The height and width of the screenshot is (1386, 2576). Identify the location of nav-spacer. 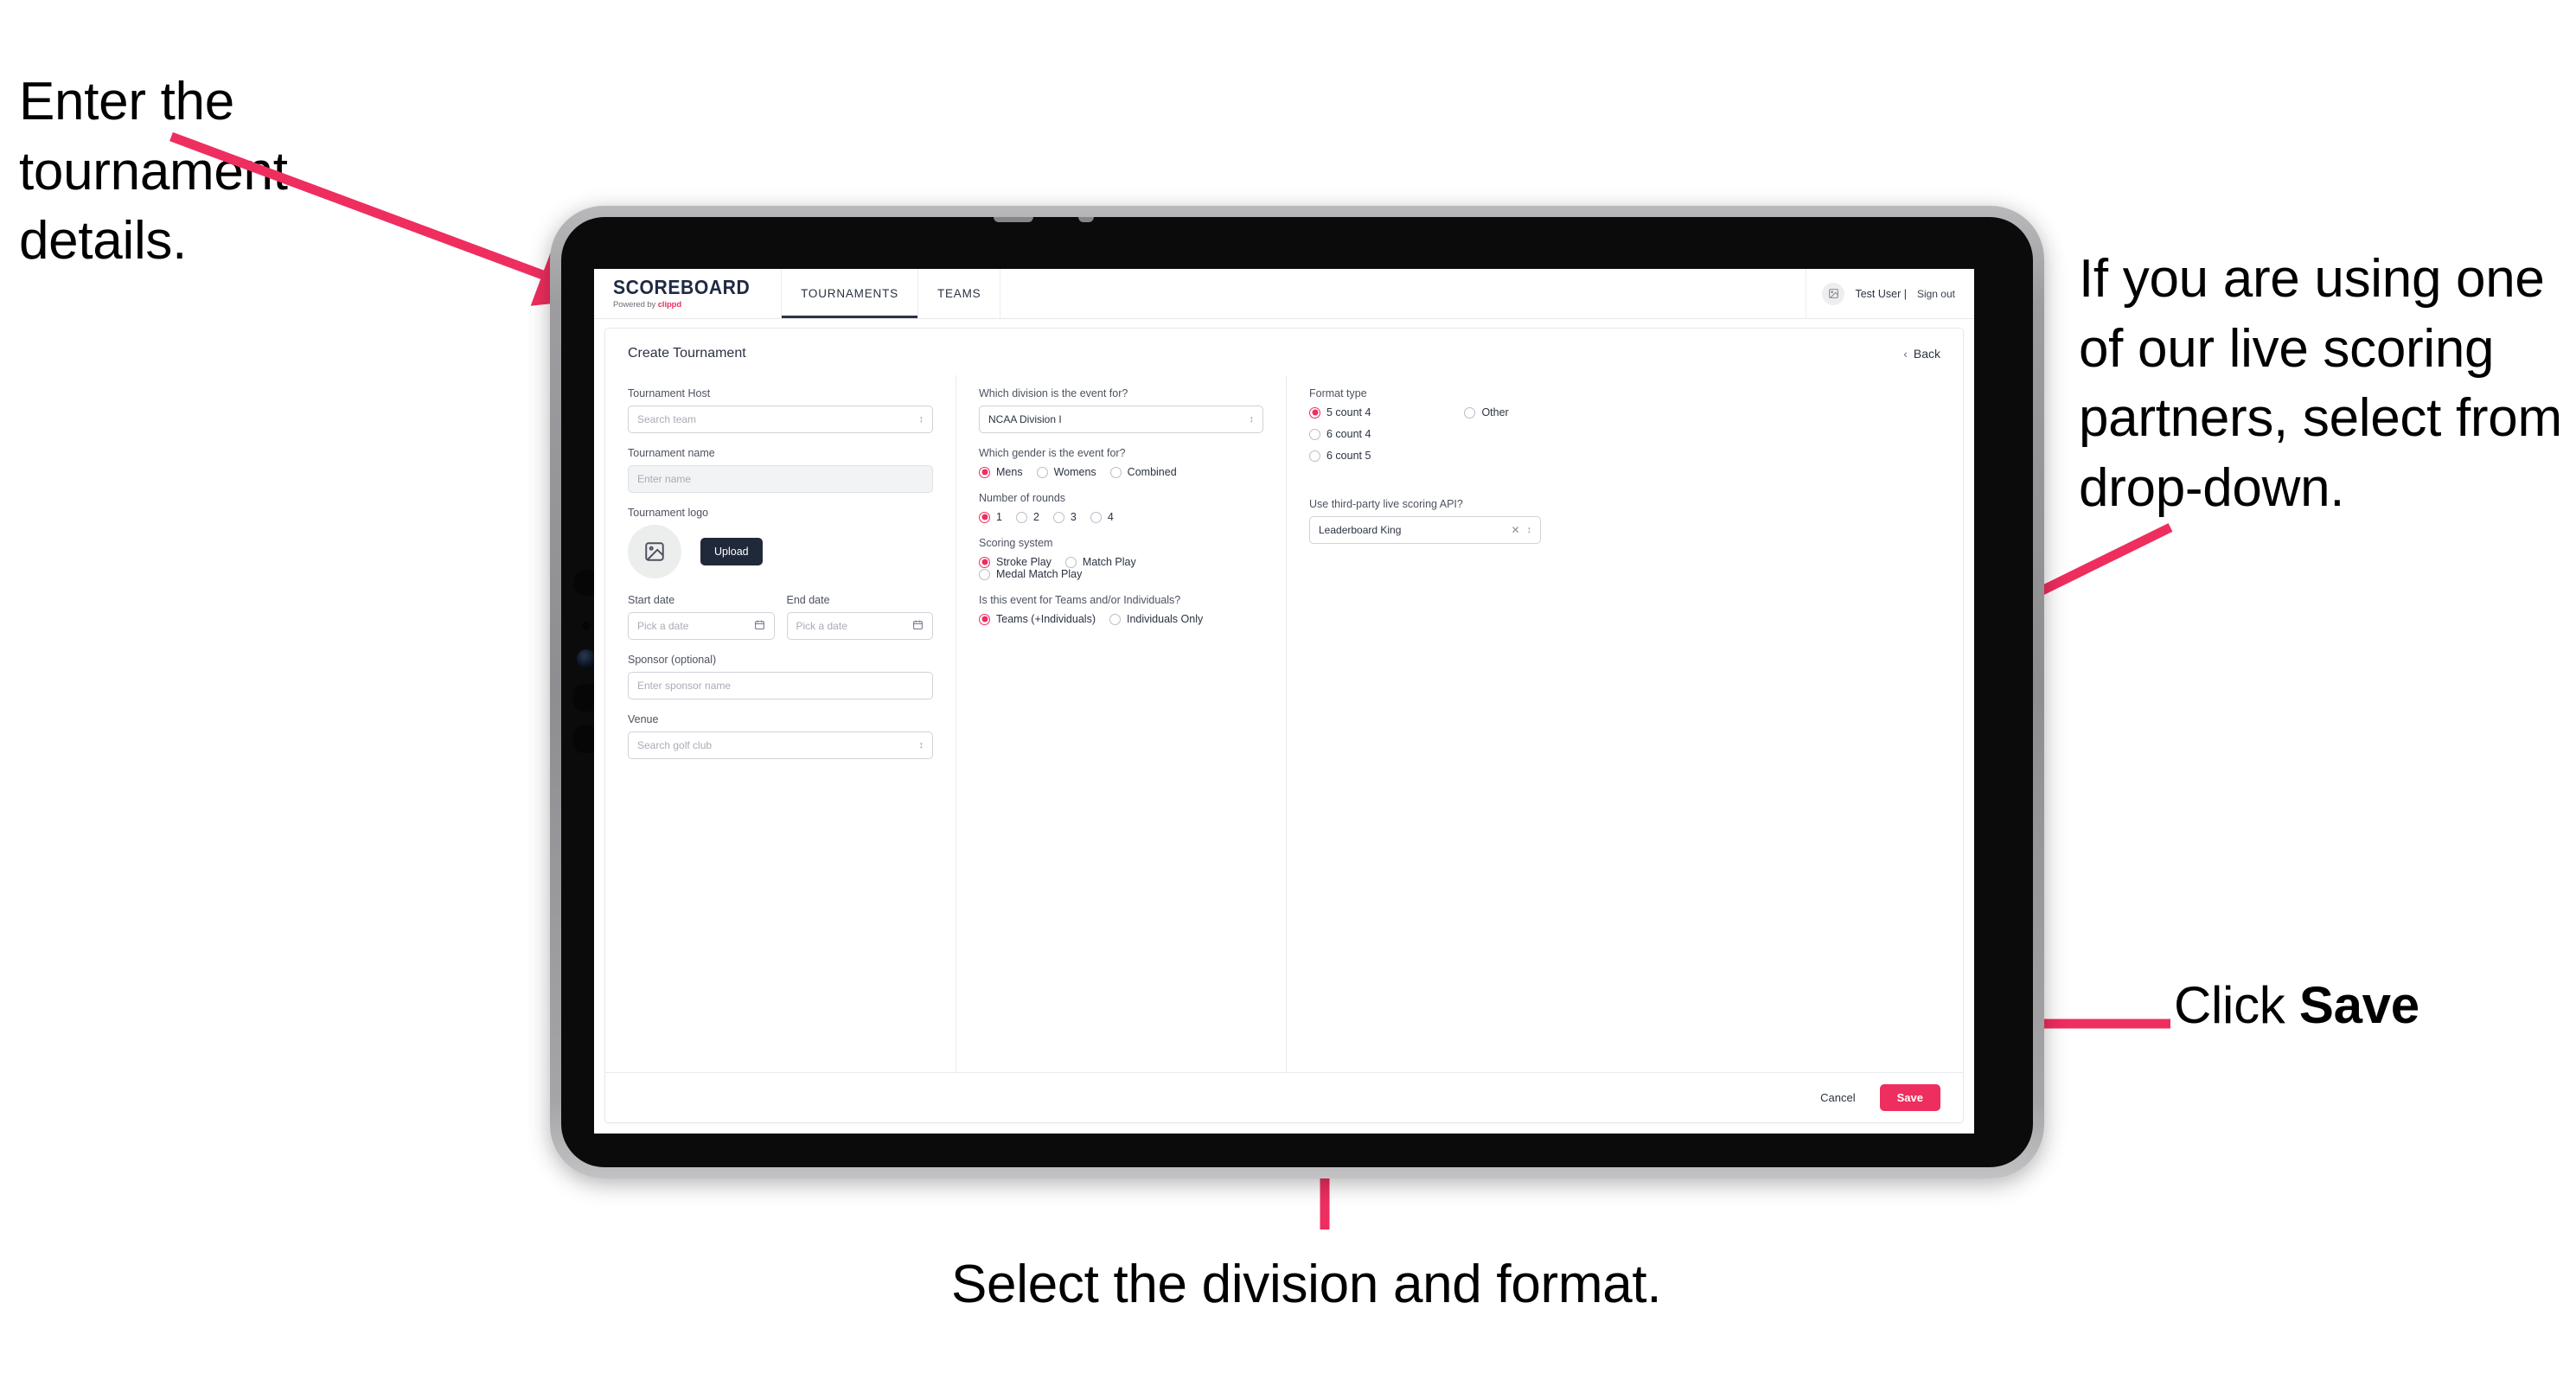
(1404, 293).